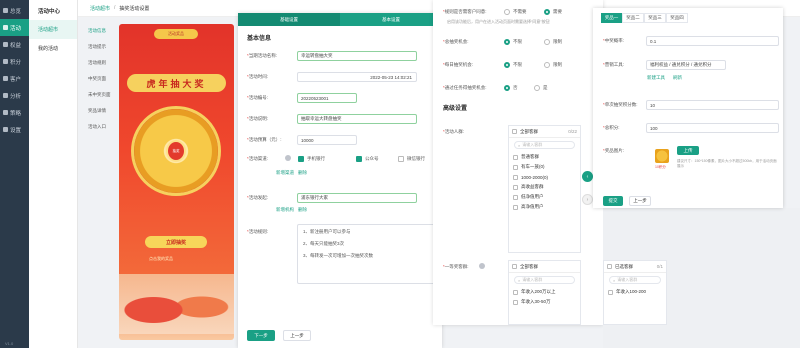 Image resolution: width=800 pixels, height=348 pixels. What do you see at coordinates (5, 10) in the screenshot?
I see `home-icon` at bounding box center [5, 10].